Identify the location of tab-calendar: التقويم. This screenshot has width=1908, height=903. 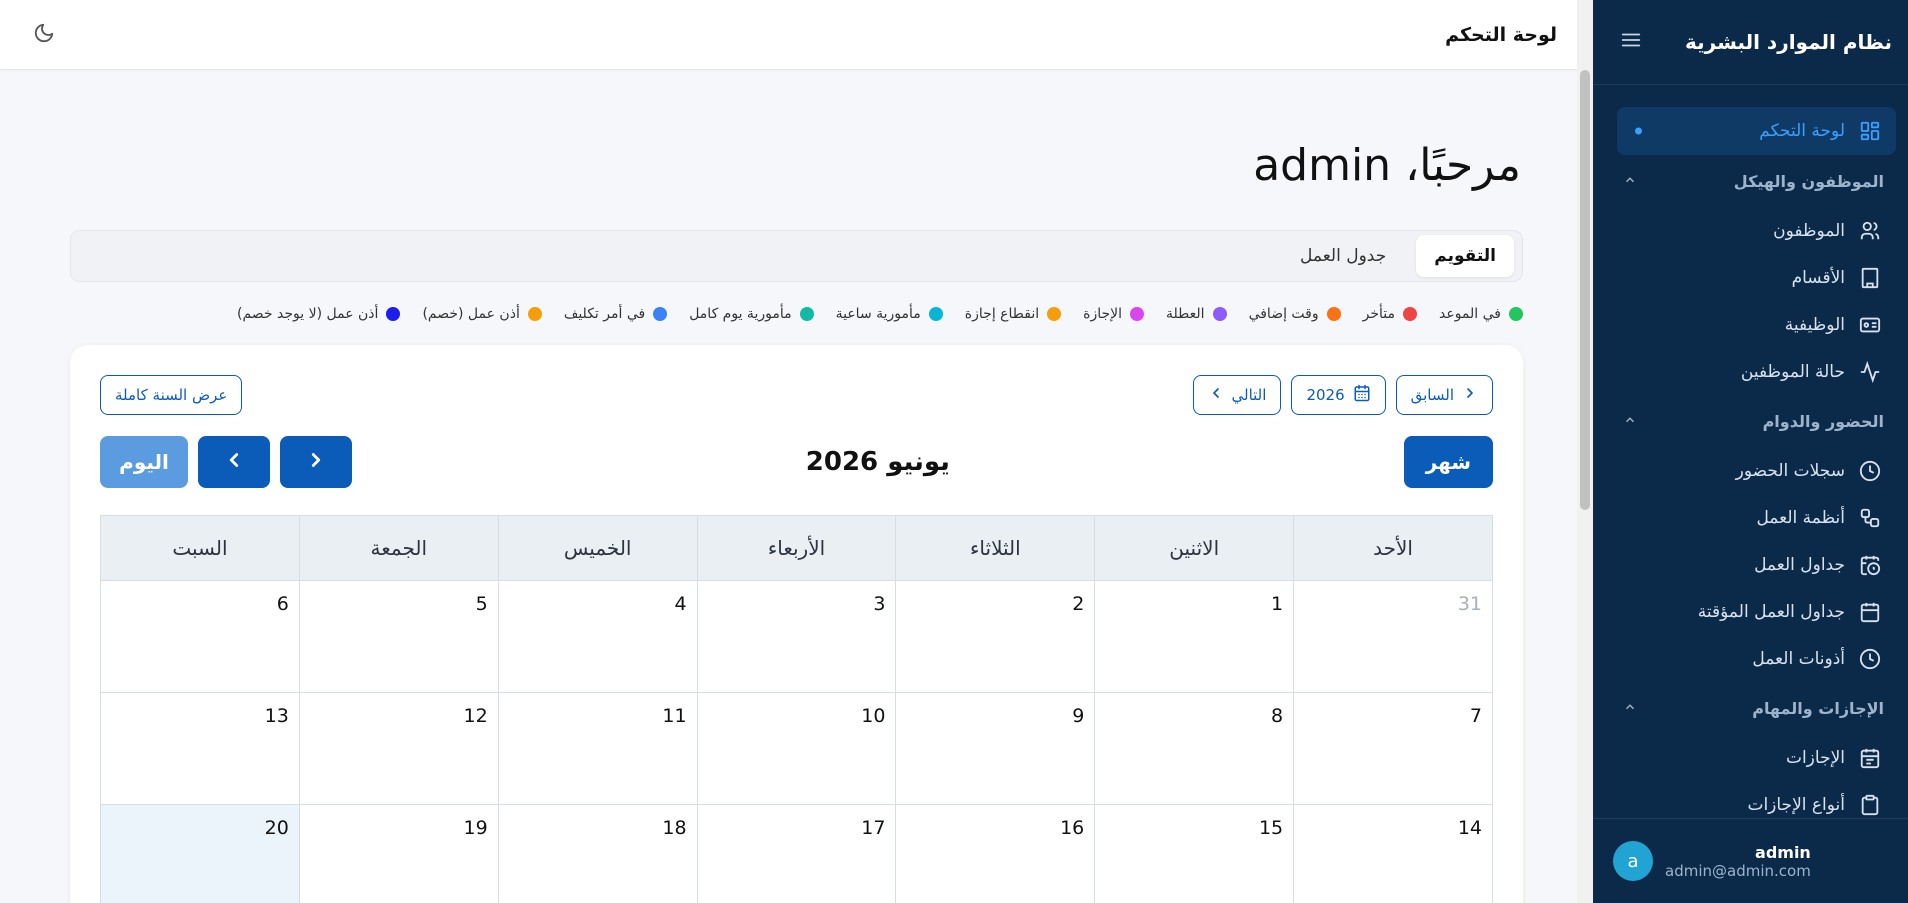
(1465, 256).